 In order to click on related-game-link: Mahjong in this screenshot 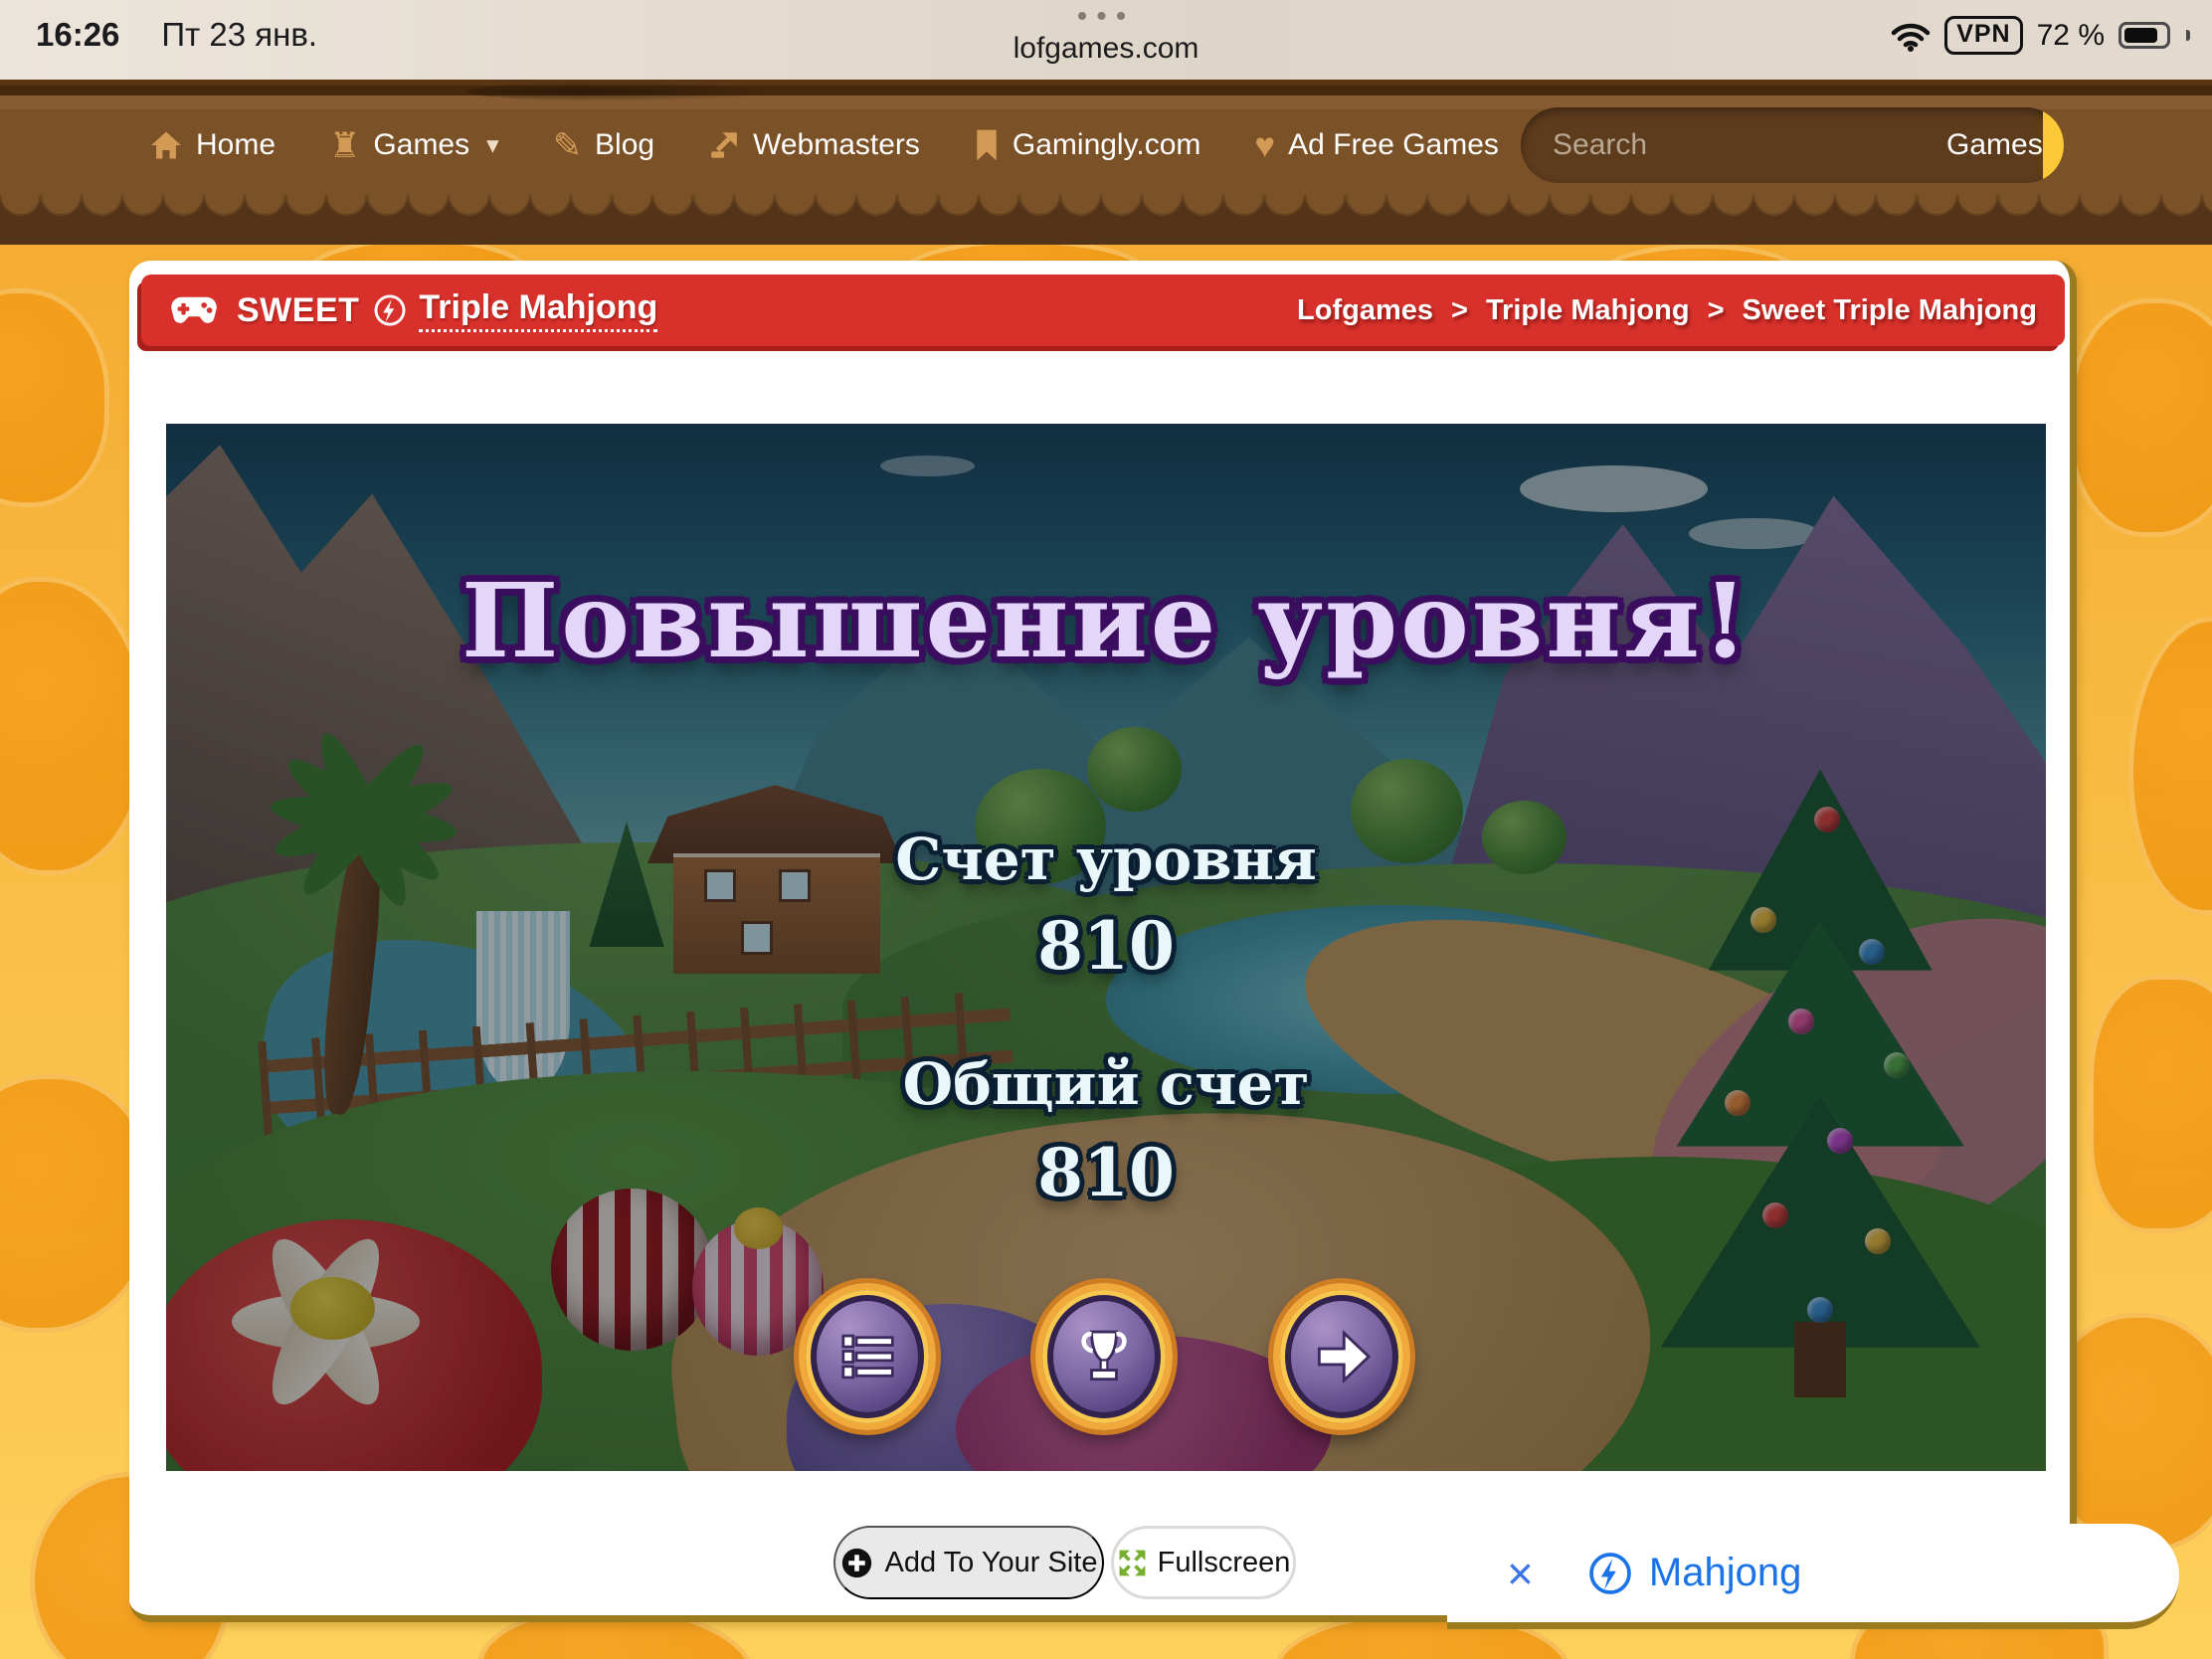, I will do `click(1725, 1573)`.